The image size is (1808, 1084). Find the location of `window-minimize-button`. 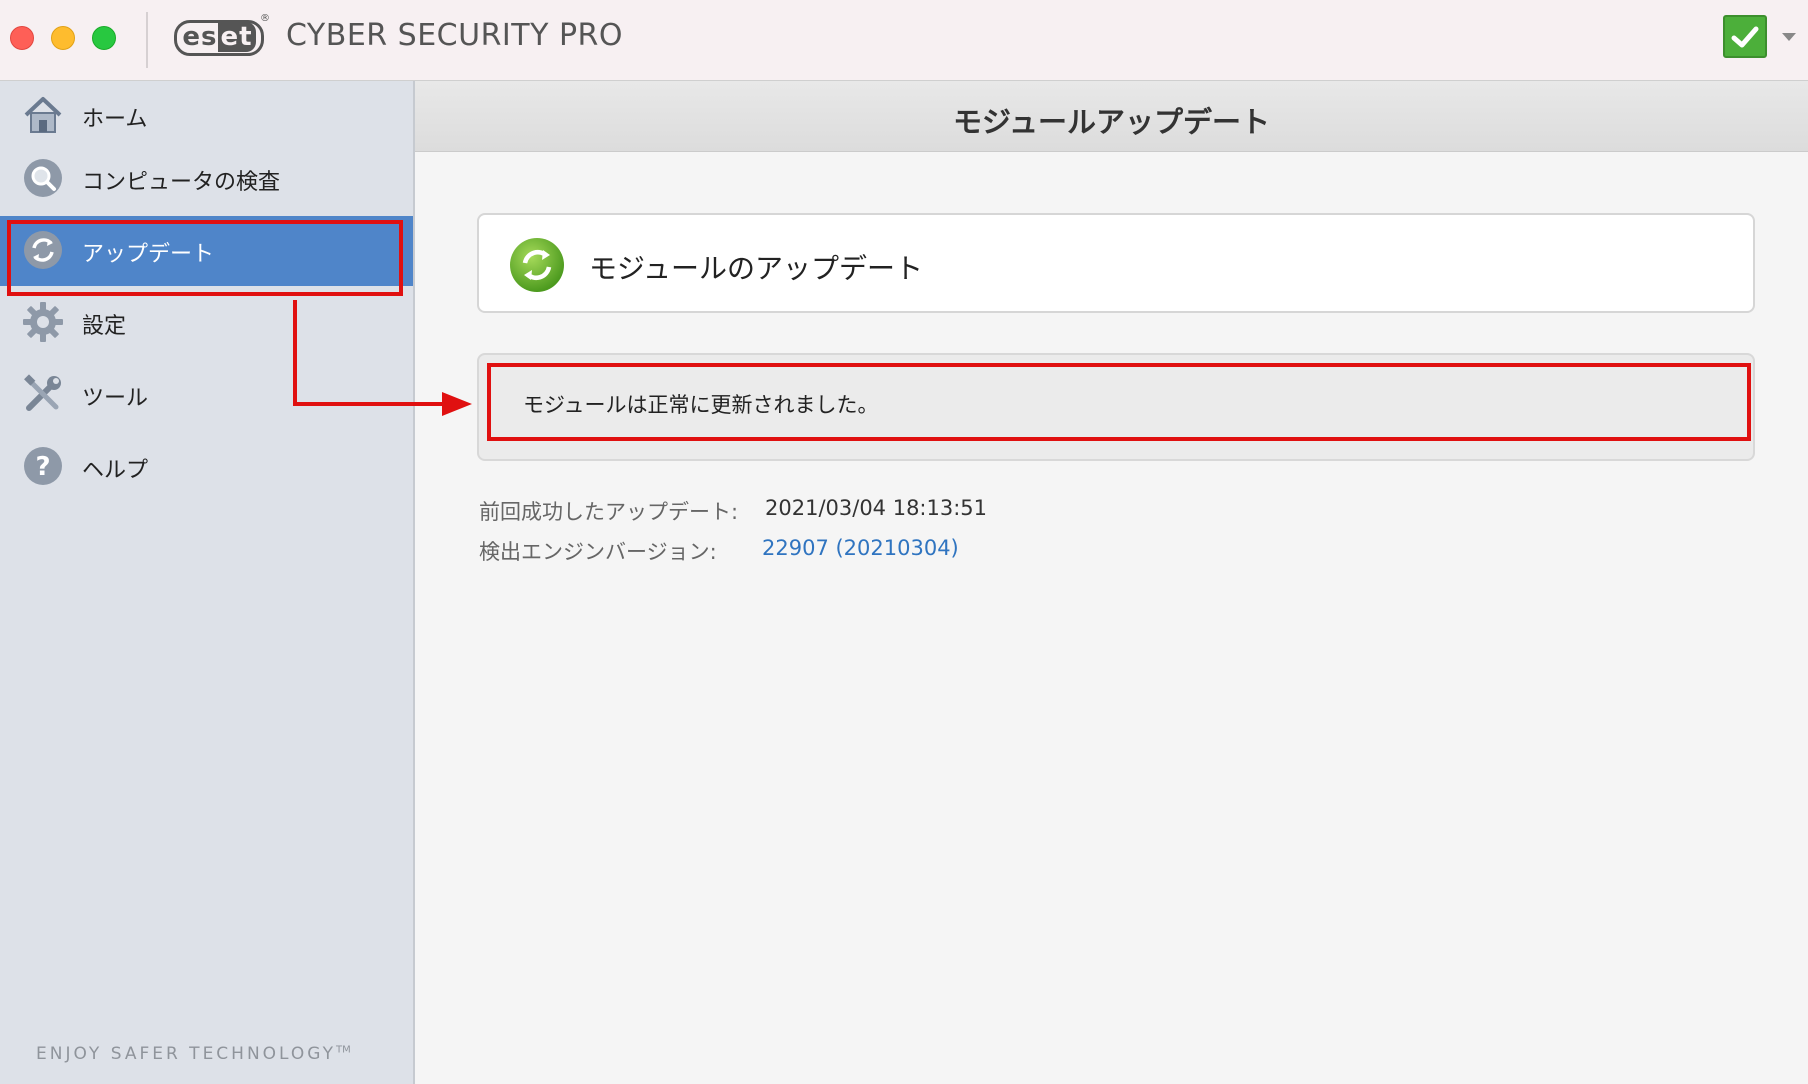

window-minimize-button is located at coordinates (63, 38).